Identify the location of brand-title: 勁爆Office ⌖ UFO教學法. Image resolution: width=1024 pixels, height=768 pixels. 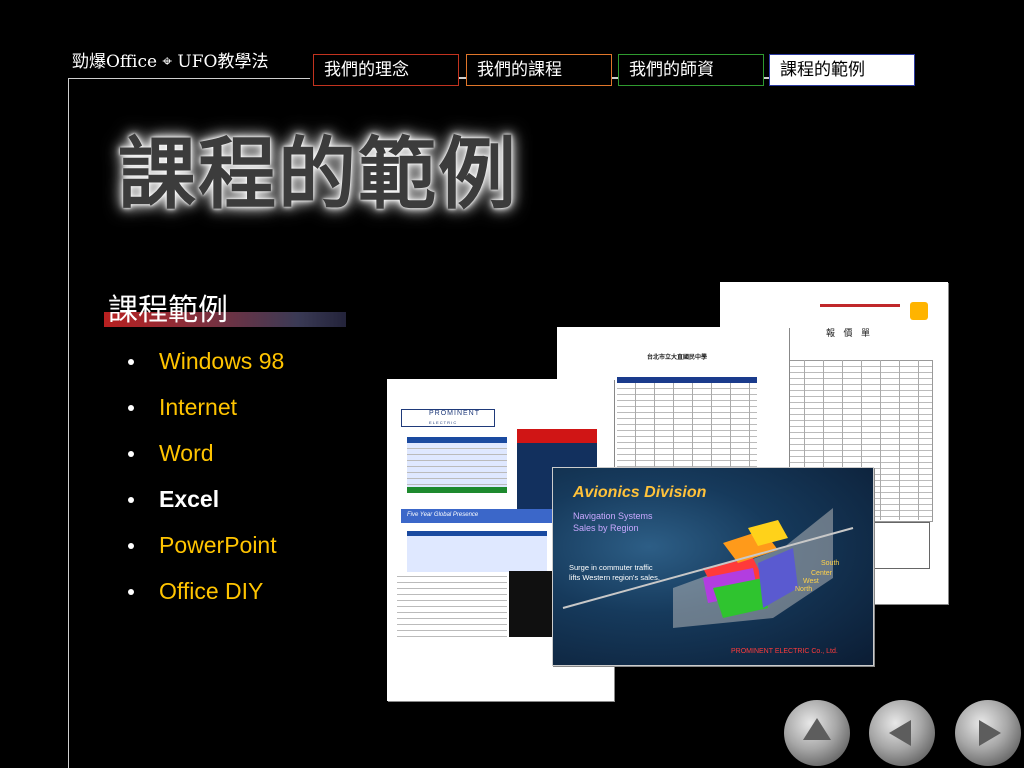
(170, 62).